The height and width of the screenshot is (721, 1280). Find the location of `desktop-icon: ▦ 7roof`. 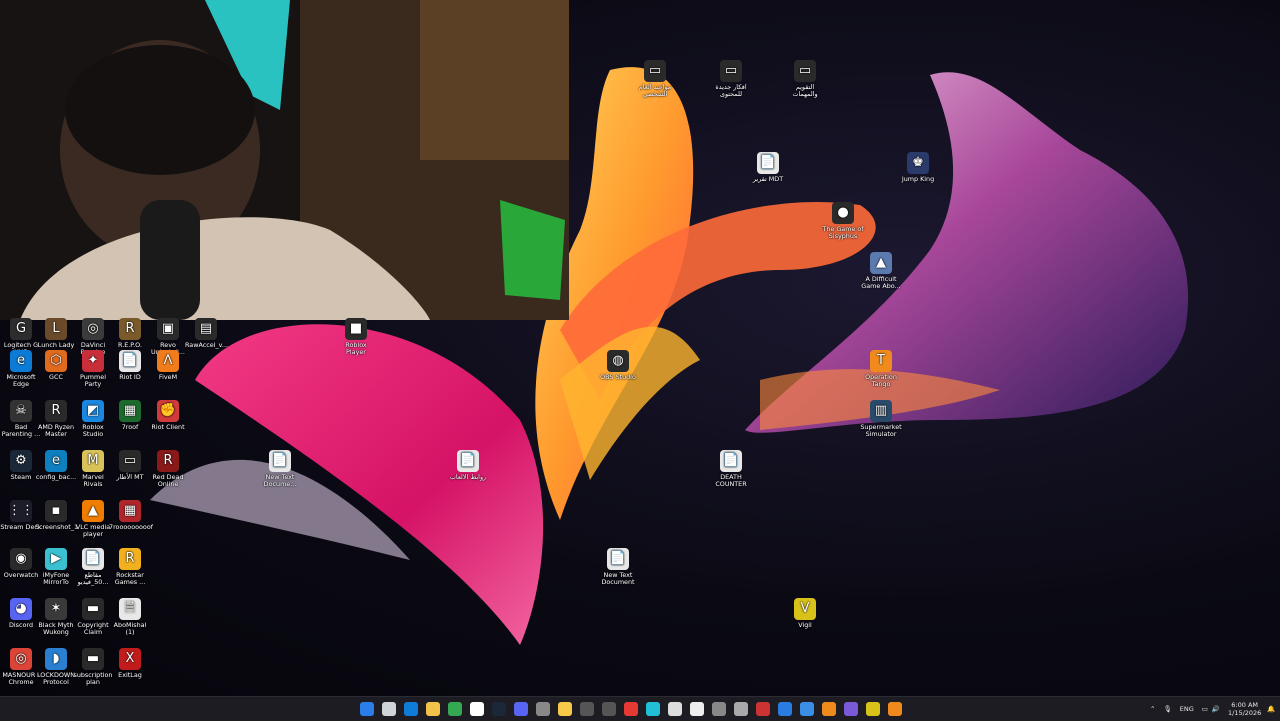

desktop-icon: ▦ 7roof is located at coordinates (130, 415).